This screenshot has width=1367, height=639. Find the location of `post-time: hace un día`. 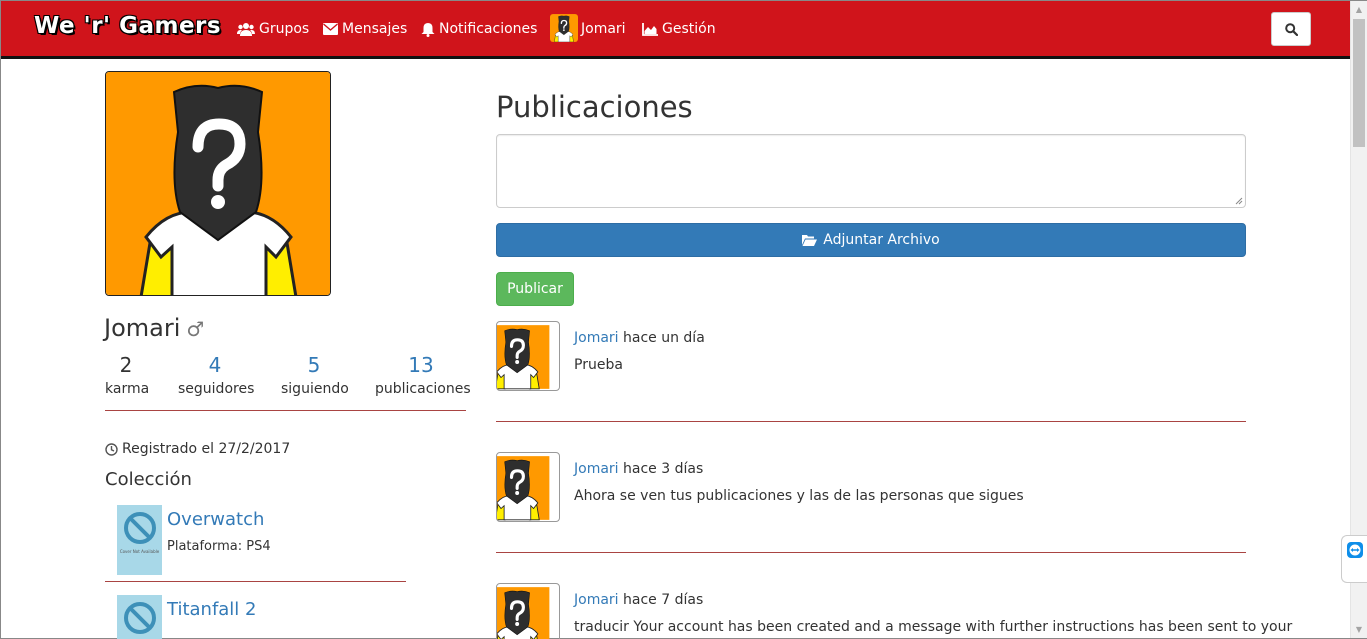

post-time: hace un día is located at coordinates (664, 338).